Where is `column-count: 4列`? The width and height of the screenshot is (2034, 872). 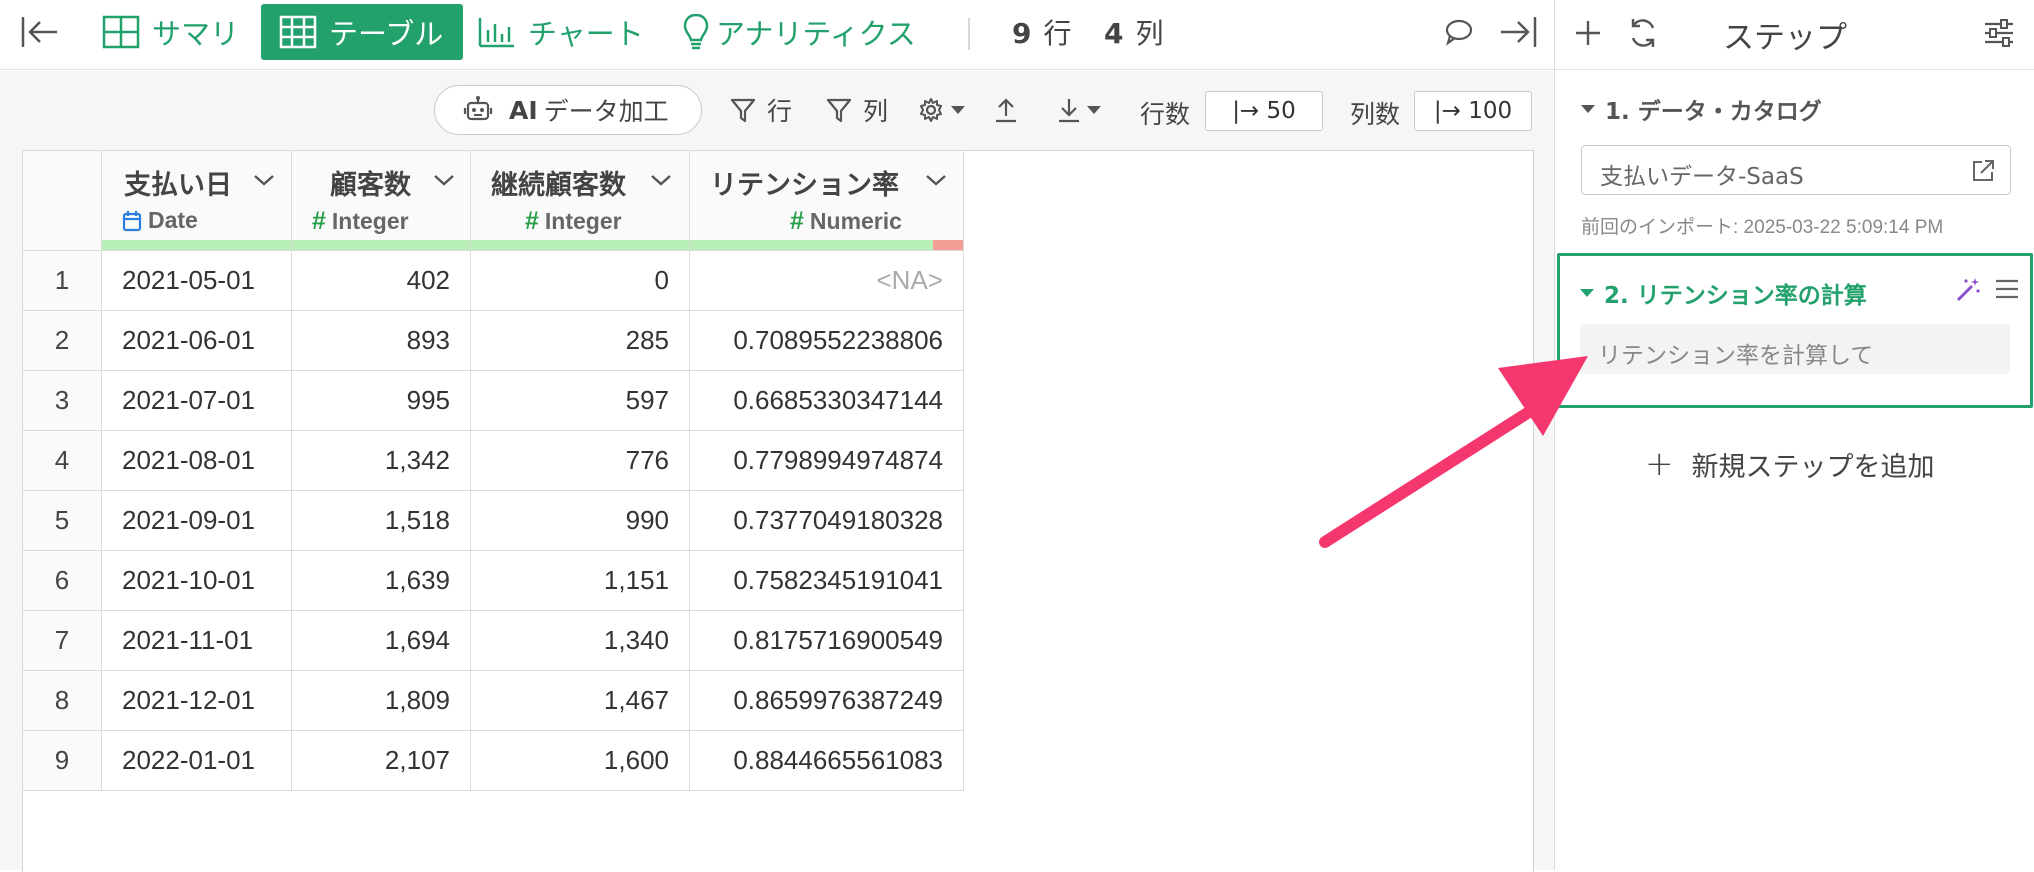 column-count: 4列 is located at coordinates (1134, 32).